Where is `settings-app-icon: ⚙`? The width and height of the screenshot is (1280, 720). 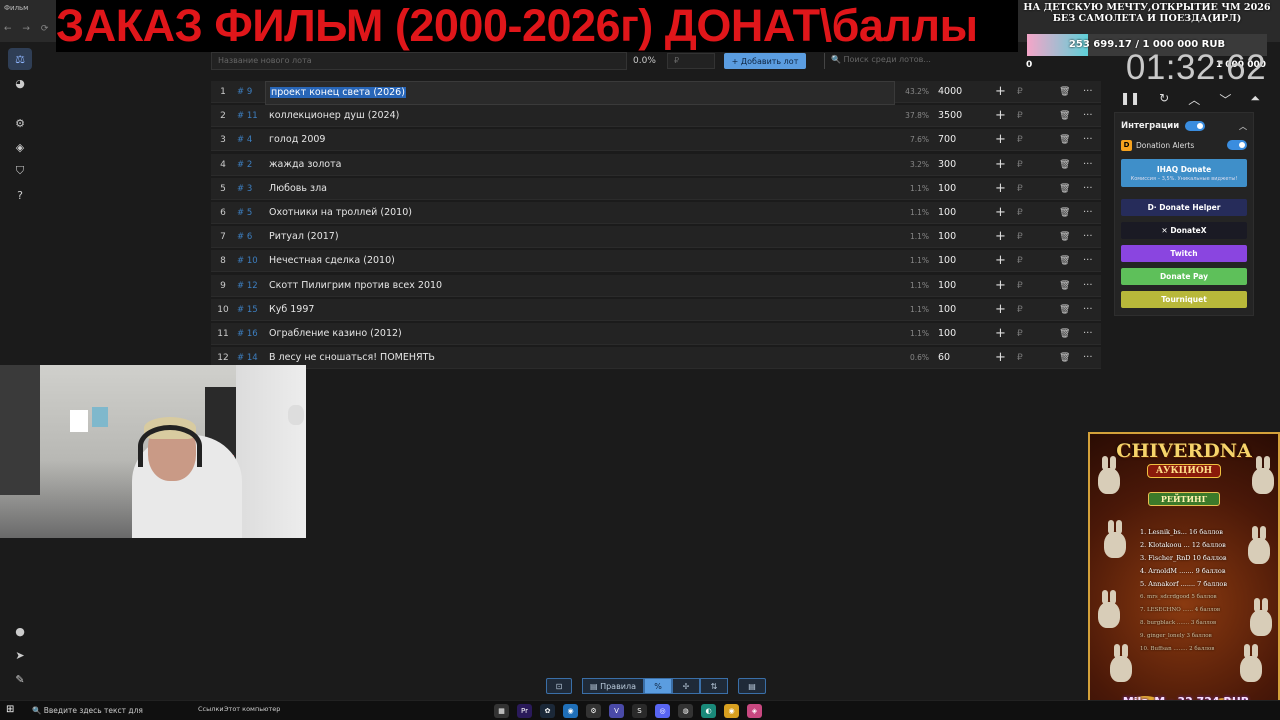
settings-app-icon: ⚙ is located at coordinates (593, 711).